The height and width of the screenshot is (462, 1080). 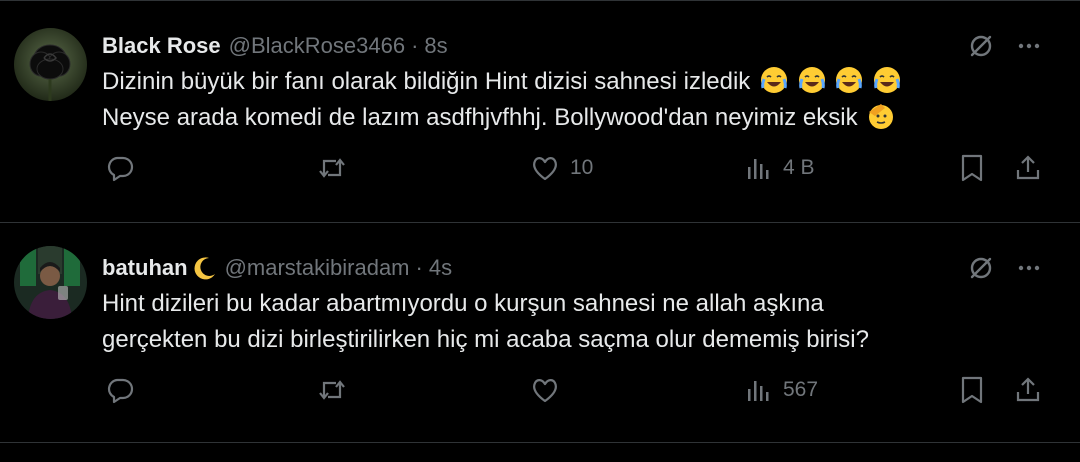 I want to click on views-count: 4 B, so click(x=799, y=167).